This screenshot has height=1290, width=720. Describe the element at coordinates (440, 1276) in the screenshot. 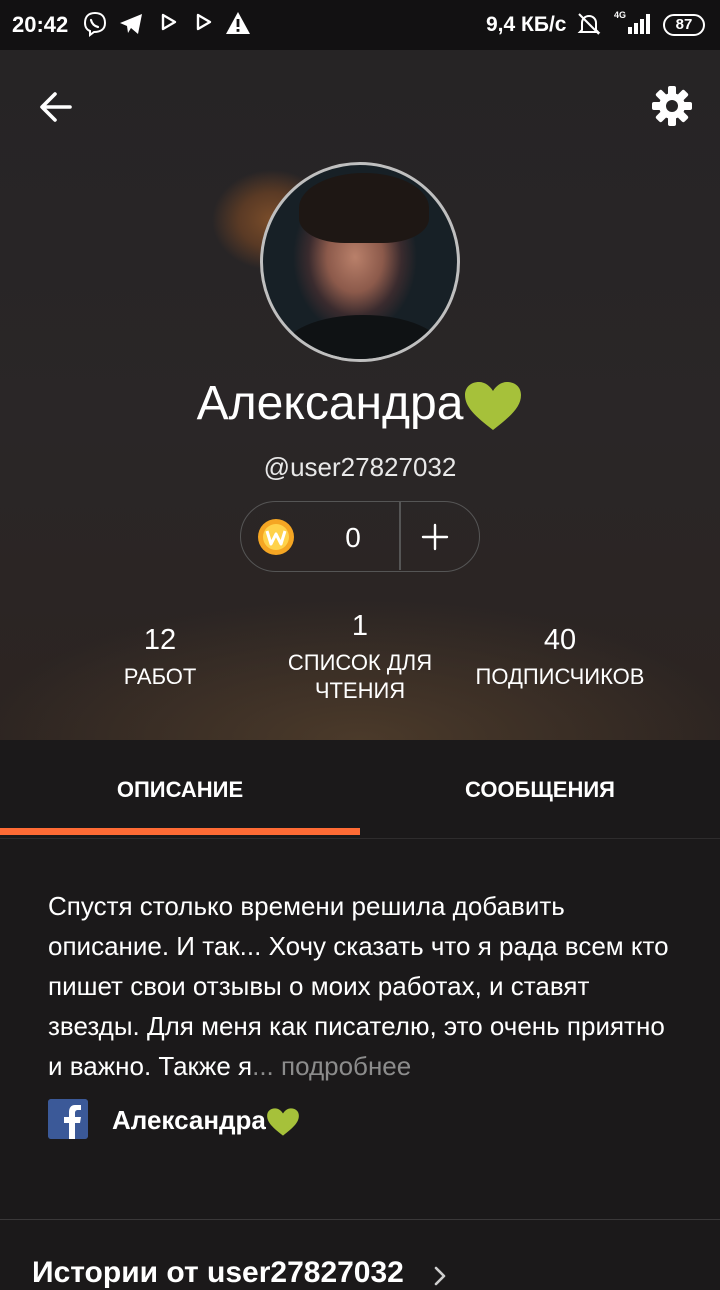

I see `chevron-right-icon` at that location.